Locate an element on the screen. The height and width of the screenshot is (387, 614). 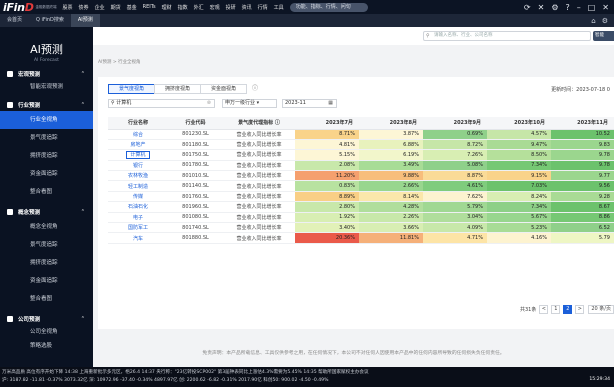
gear-icon: ⚙ is located at coordinates (605, 21).